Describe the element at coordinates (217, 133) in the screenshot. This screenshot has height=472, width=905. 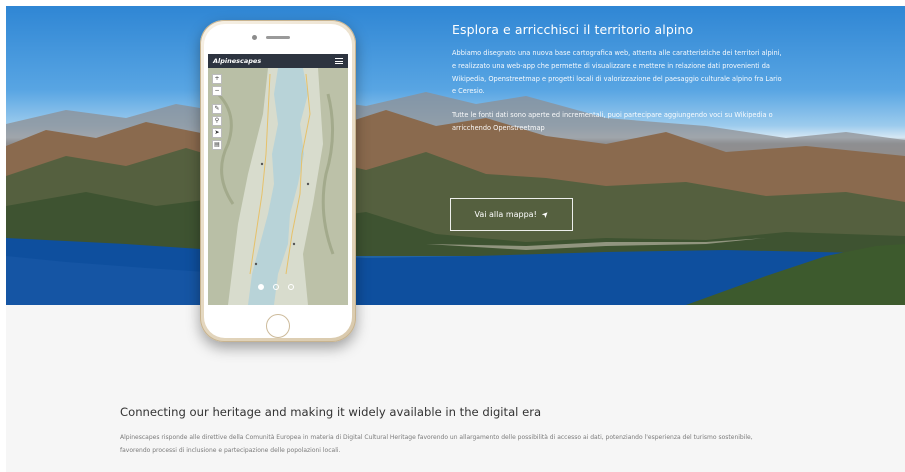
I see `locate-icon: ➤` at that location.